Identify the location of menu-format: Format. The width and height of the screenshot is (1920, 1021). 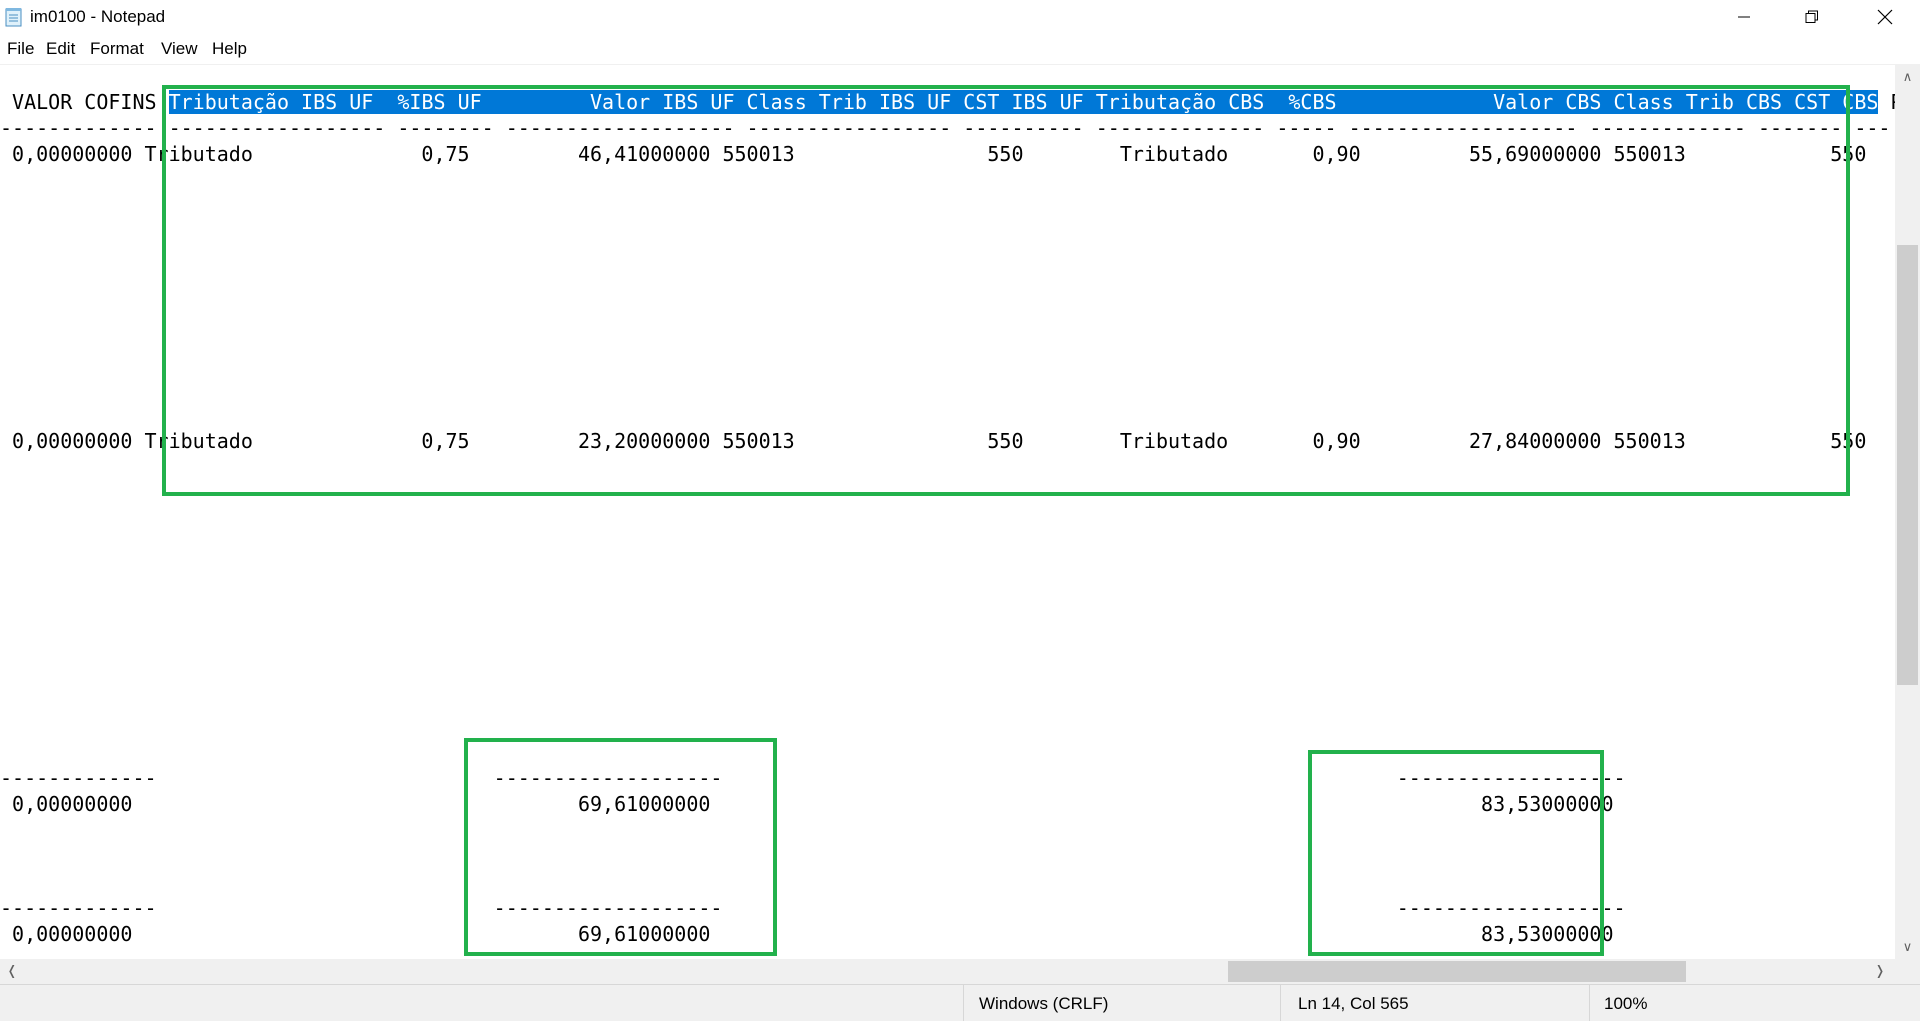
(117, 49).